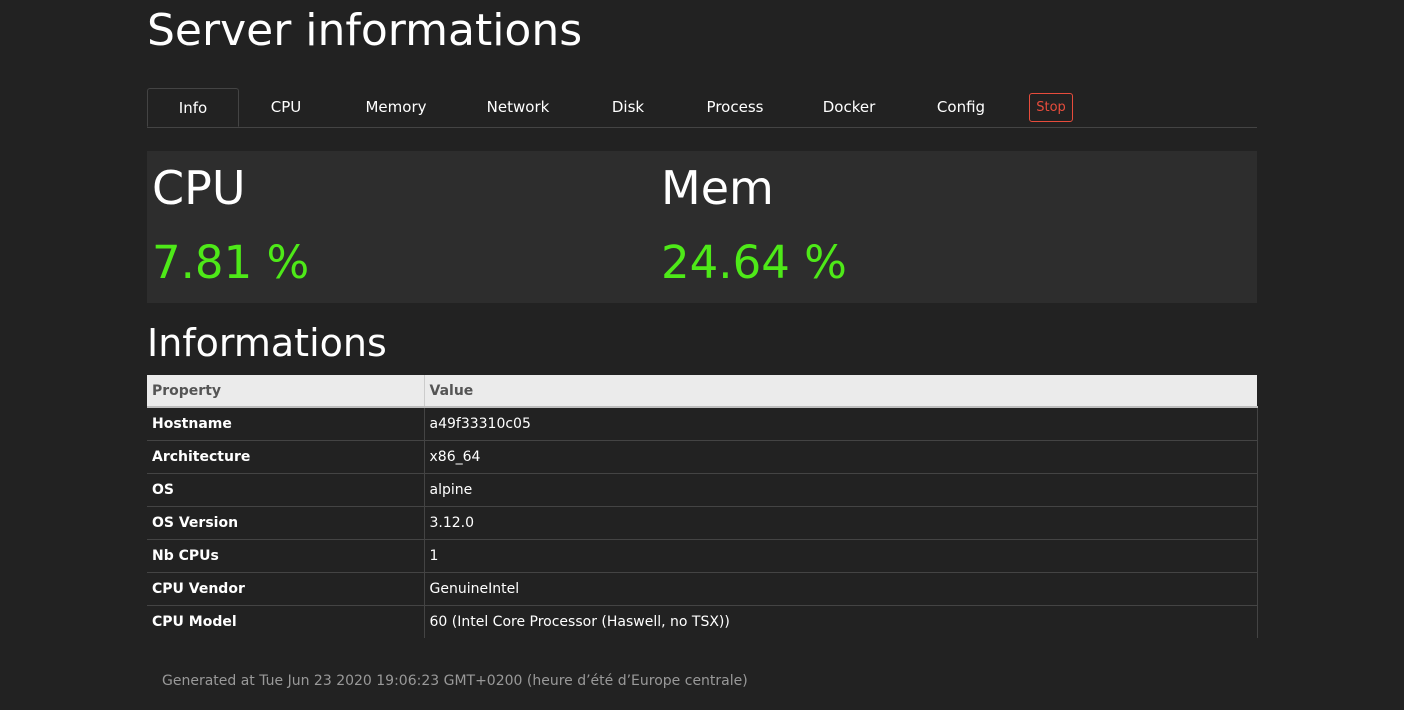  What do you see at coordinates (841, 456) in the screenshot?
I see `value-cell: x86_64` at bounding box center [841, 456].